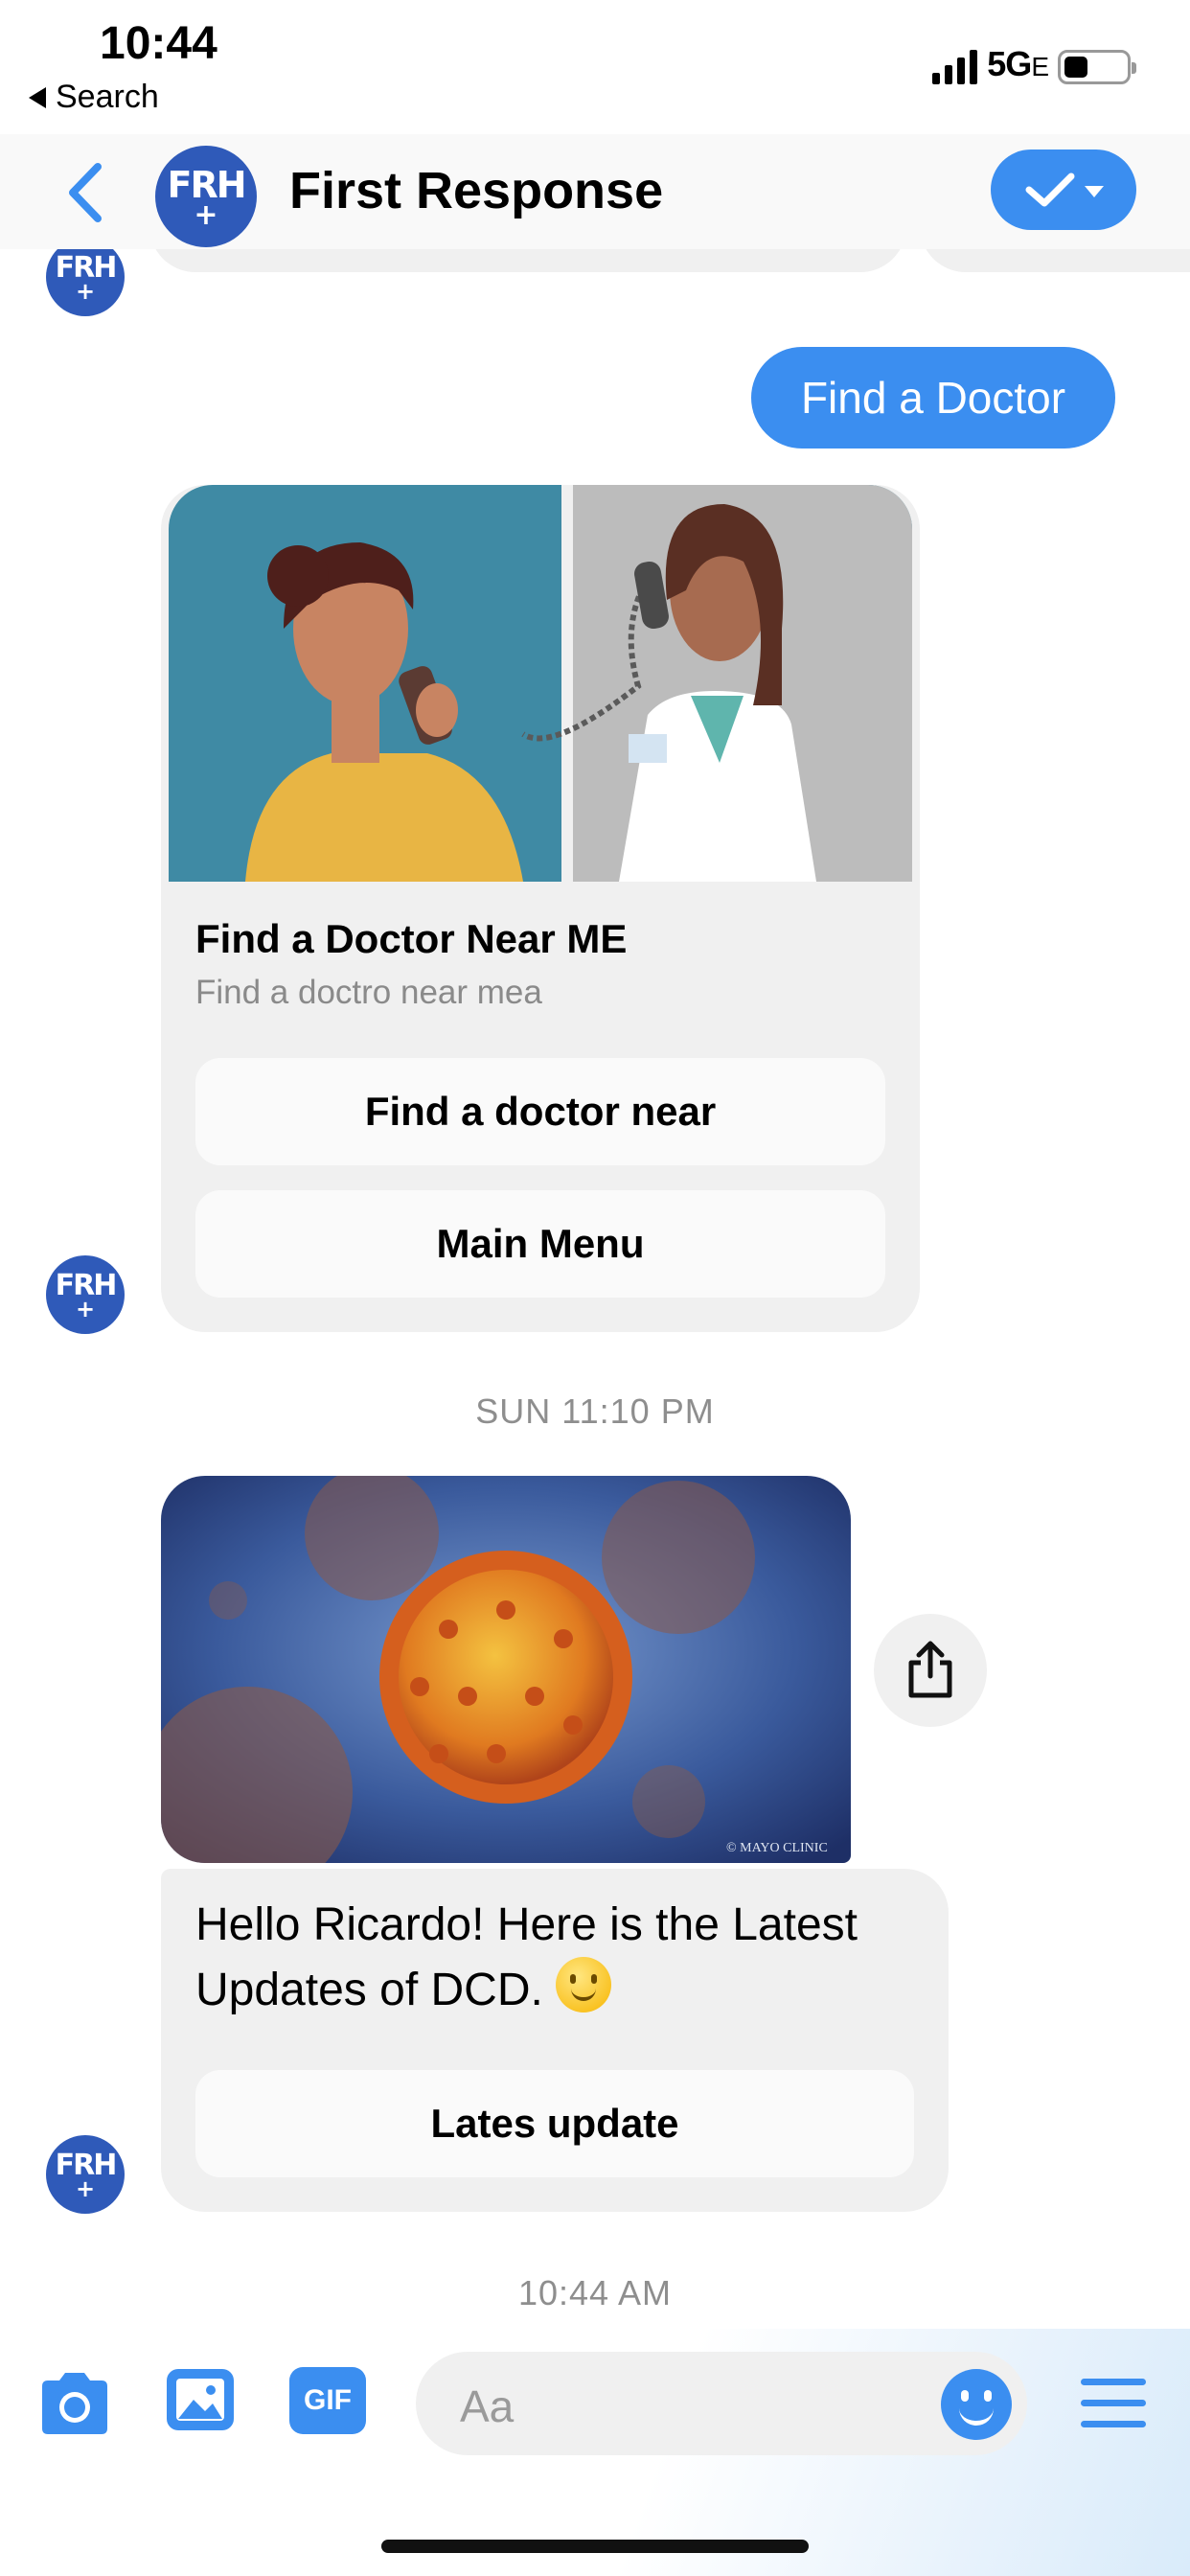 The width and height of the screenshot is (1190, 2576). What do you see at coordinates (777, 1848) in the screenshot?
I see `svg-text: © MAYO CLINIC` at bounding box center [777, 1848].